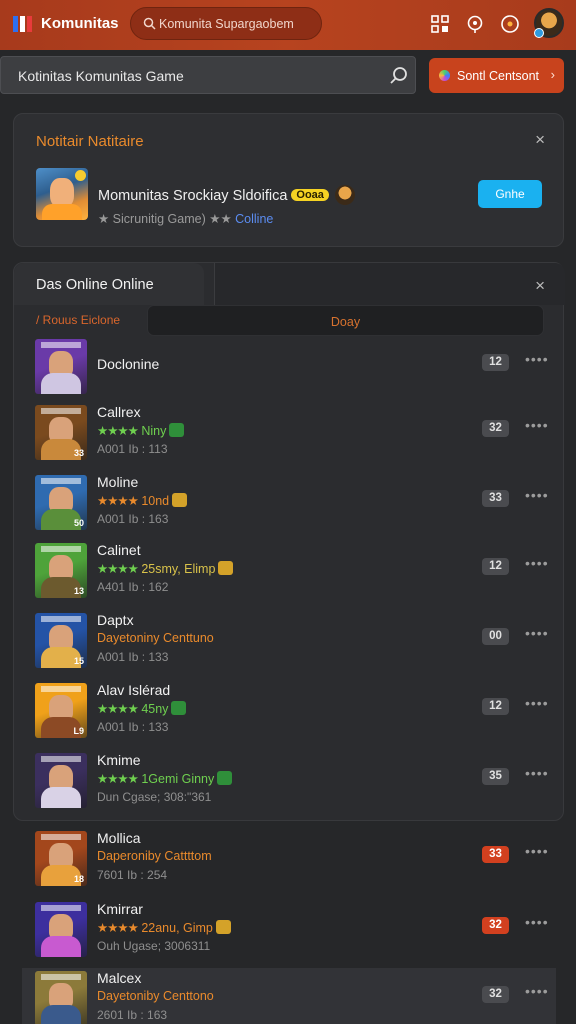 This screenshot has height=1024, width=576. Describe the element at coordinates (186, 219) in the screenshot. I see `notification-game-subtitle: ★ Sicrunitig Game) ★★ Colline` at that location.